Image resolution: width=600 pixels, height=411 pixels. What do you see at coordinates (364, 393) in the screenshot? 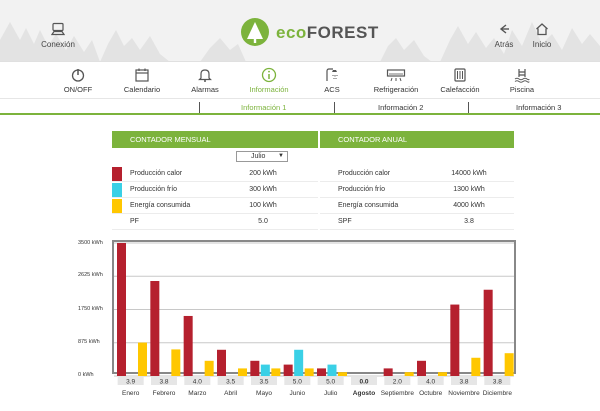
I see `month-label: Agosto` at bounding box center [364, 393].